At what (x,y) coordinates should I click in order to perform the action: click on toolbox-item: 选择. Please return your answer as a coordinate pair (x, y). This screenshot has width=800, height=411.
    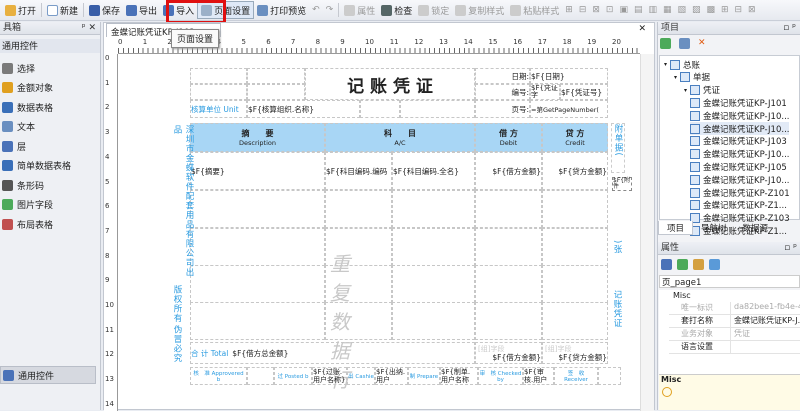
    Looking at the image, I should click on (18, 68).